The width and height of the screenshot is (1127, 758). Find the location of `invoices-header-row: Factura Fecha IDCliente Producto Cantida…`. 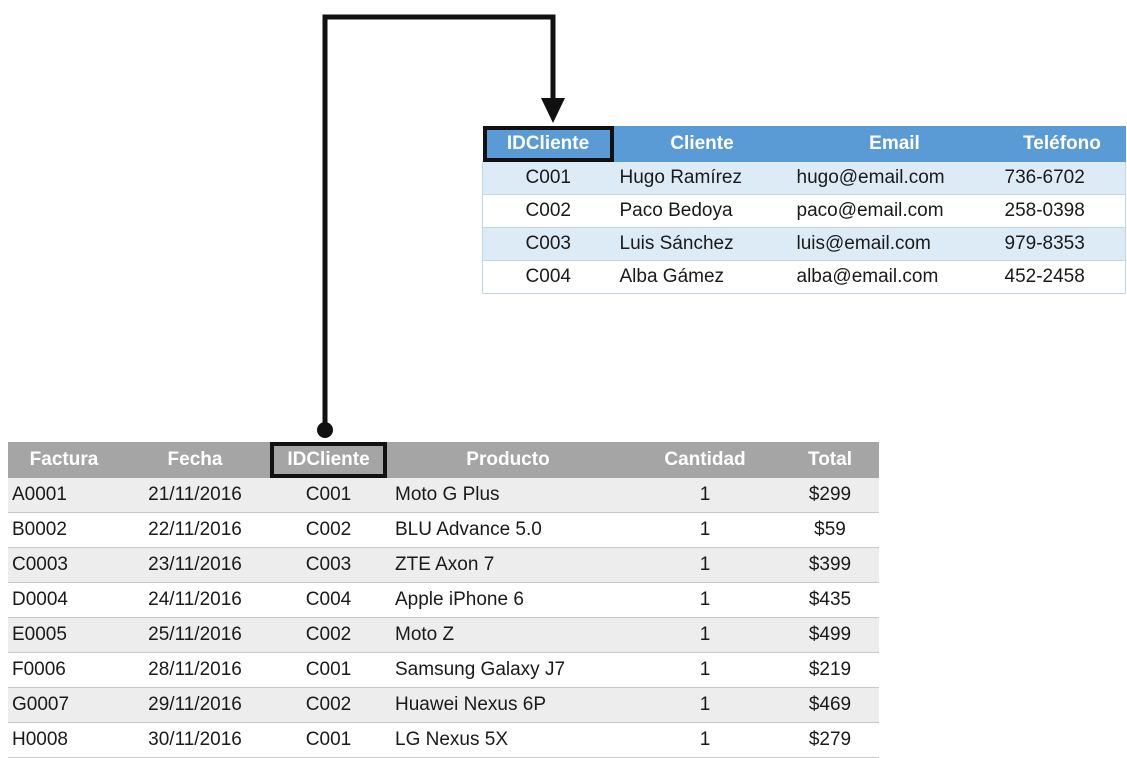

invoices-header-row: Factura Fecha IDCliente Producto Cantida… is located at coordinates (443, 460).